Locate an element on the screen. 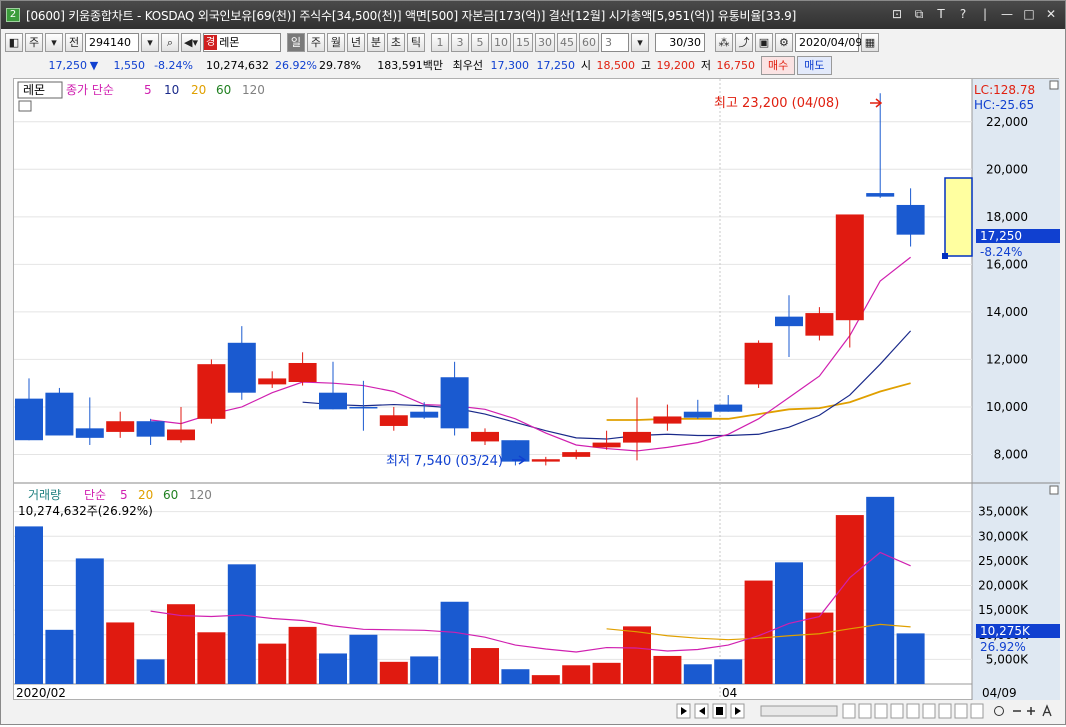  copy-window-icon: ⧉ is located at coordinates (919, 14).